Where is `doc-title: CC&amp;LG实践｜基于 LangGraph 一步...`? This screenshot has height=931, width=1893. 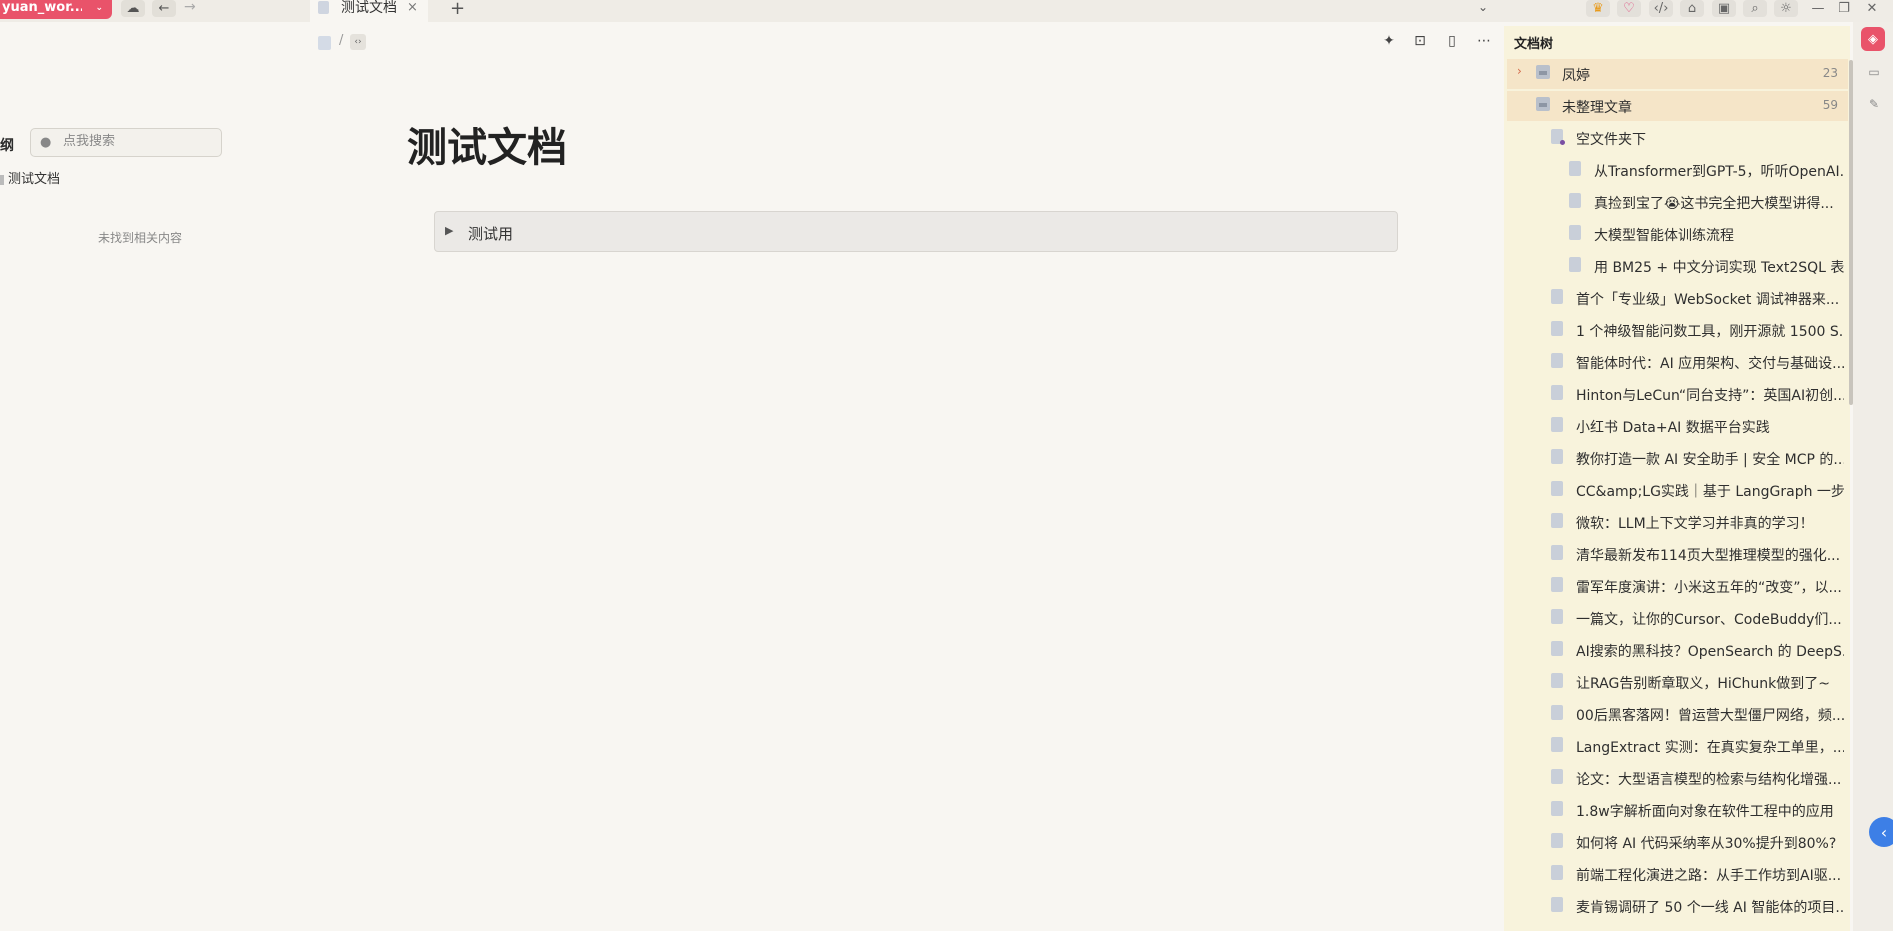
doc-title: CC&amp;LG实践｜基于 LangGraph 一步... is located at coordinates (1710, 492).